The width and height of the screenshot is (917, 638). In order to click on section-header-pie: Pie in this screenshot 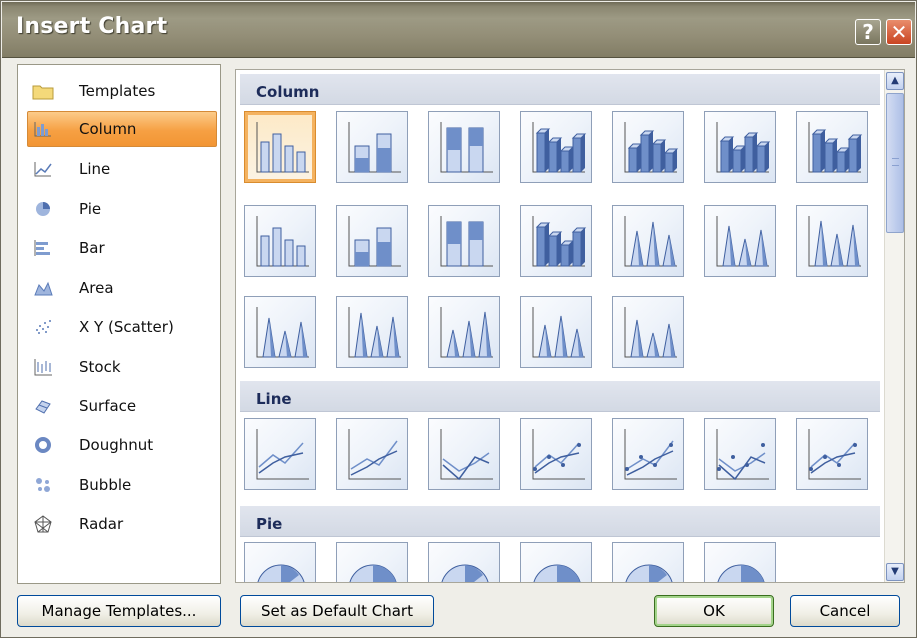, I will do `click(560, 521)`.